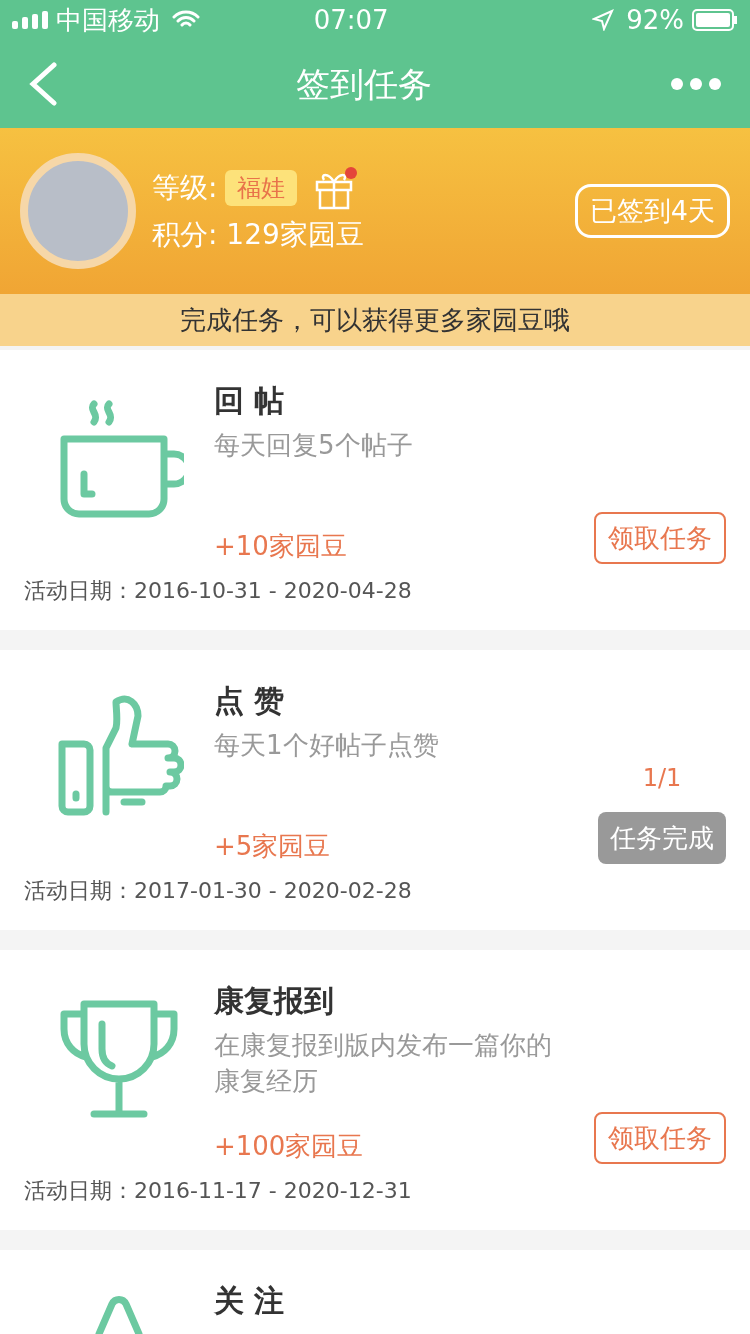  What do you see at coordinates (258, 235) in the screenshot?
I see `points-text: 积分: 129家园豆` at bounding box center [258, 235].